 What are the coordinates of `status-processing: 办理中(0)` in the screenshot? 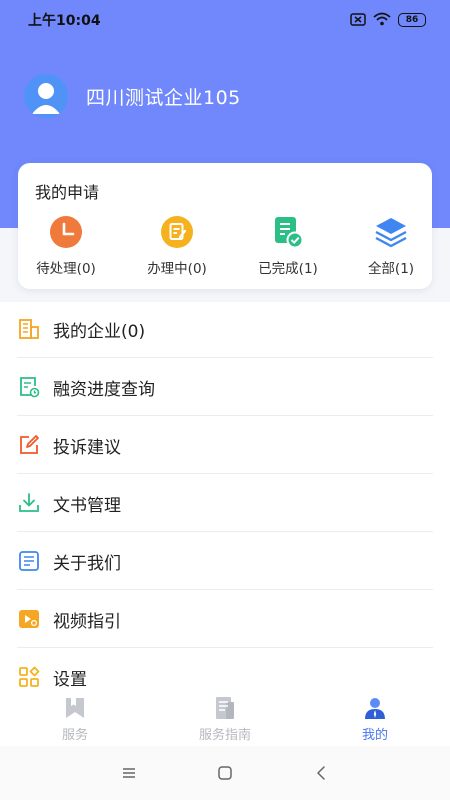 It's located at (177, 246).